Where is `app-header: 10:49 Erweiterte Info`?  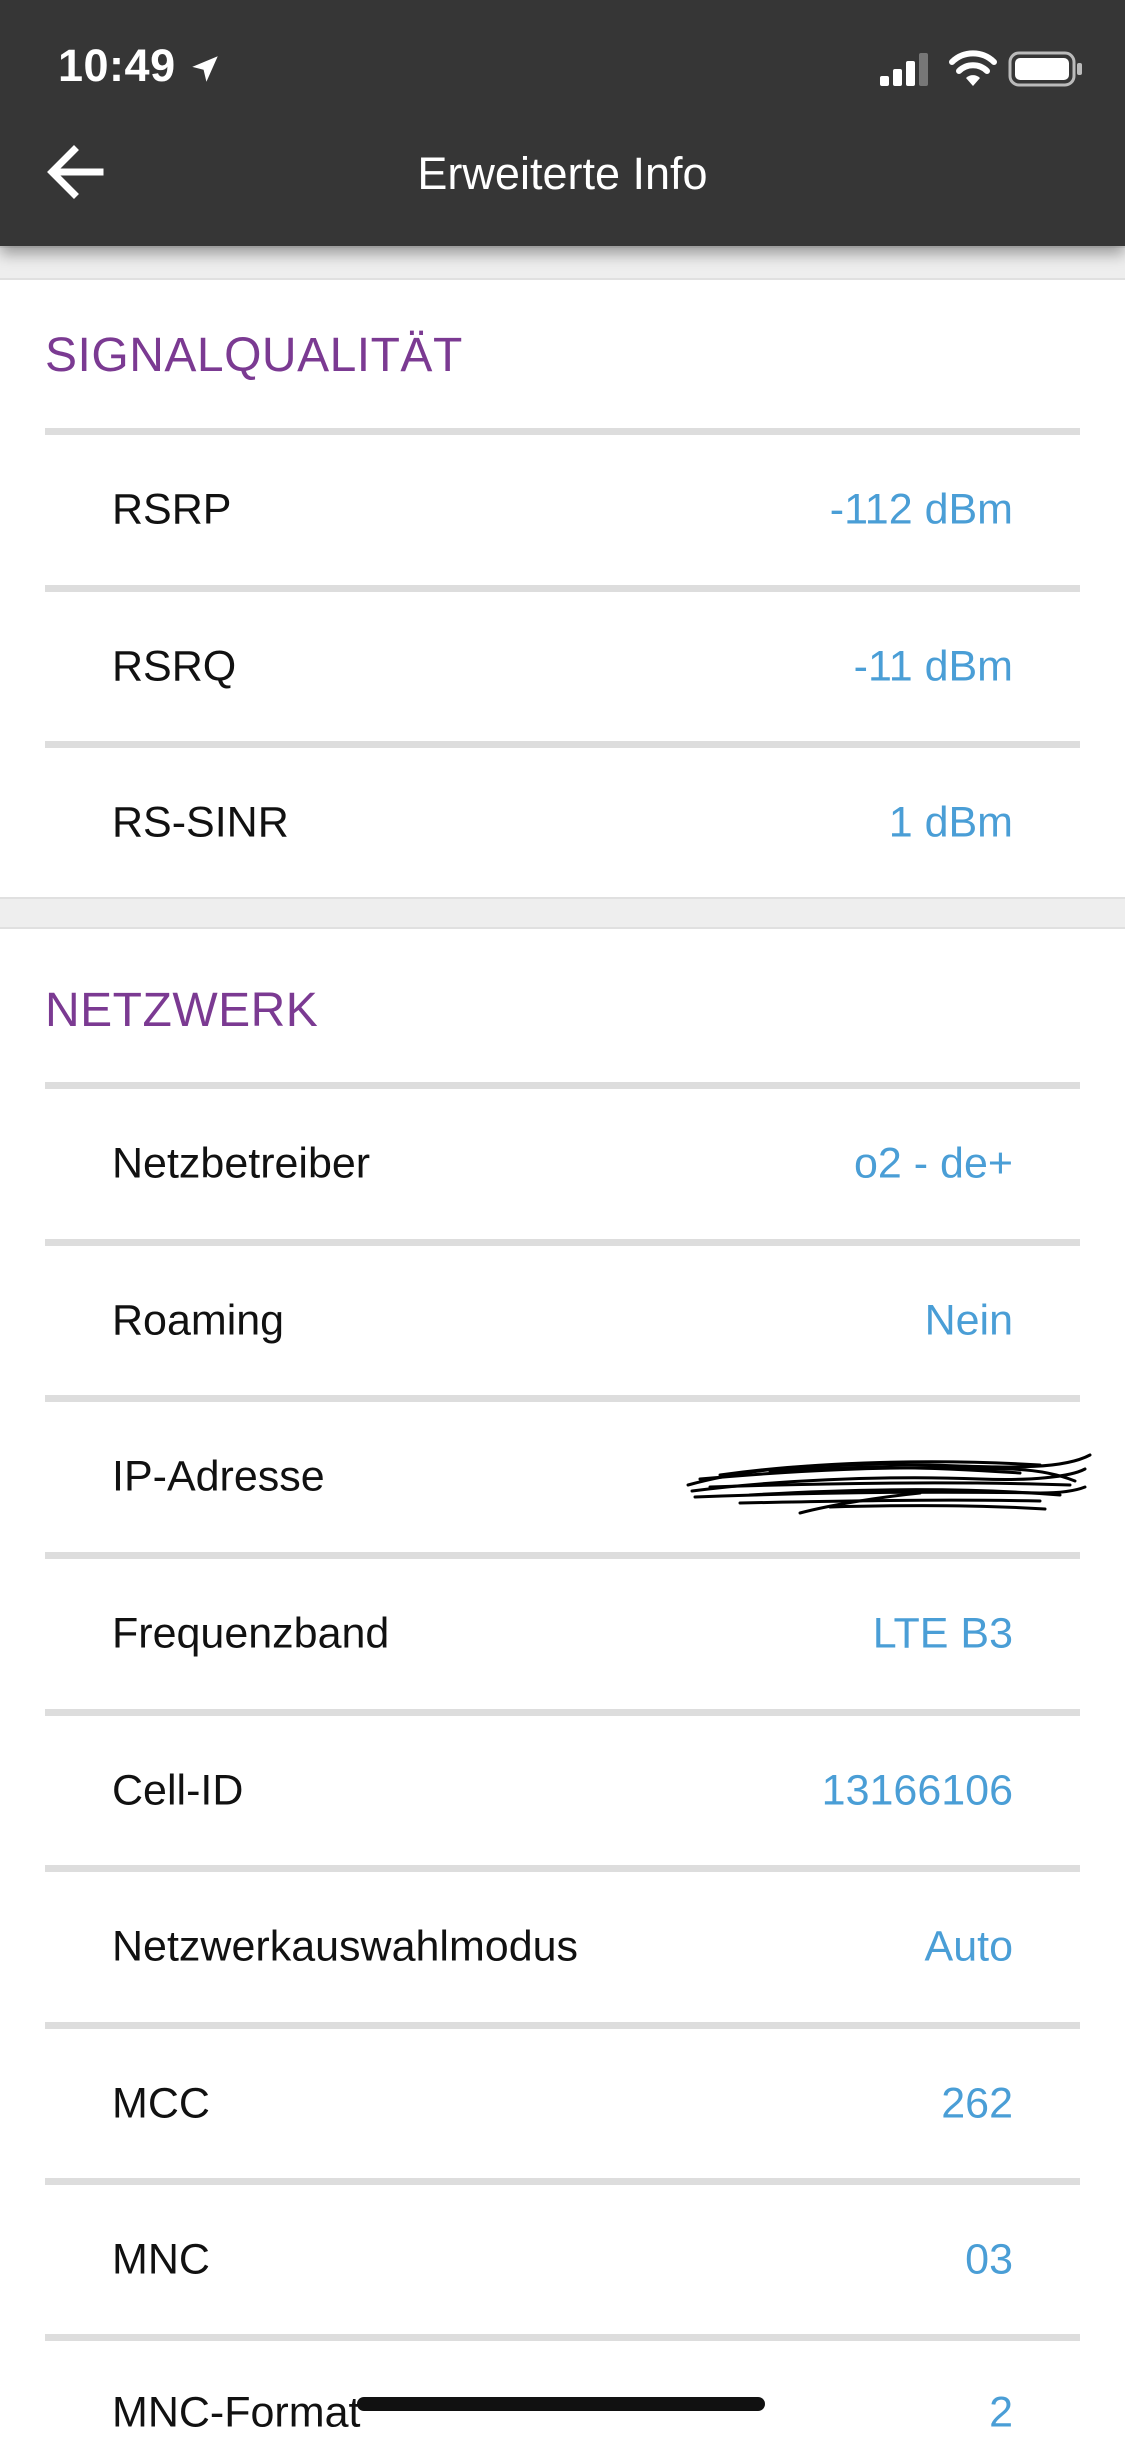
app-header: 10:49 Erweiterte Info is located at coordinates (562, 123).